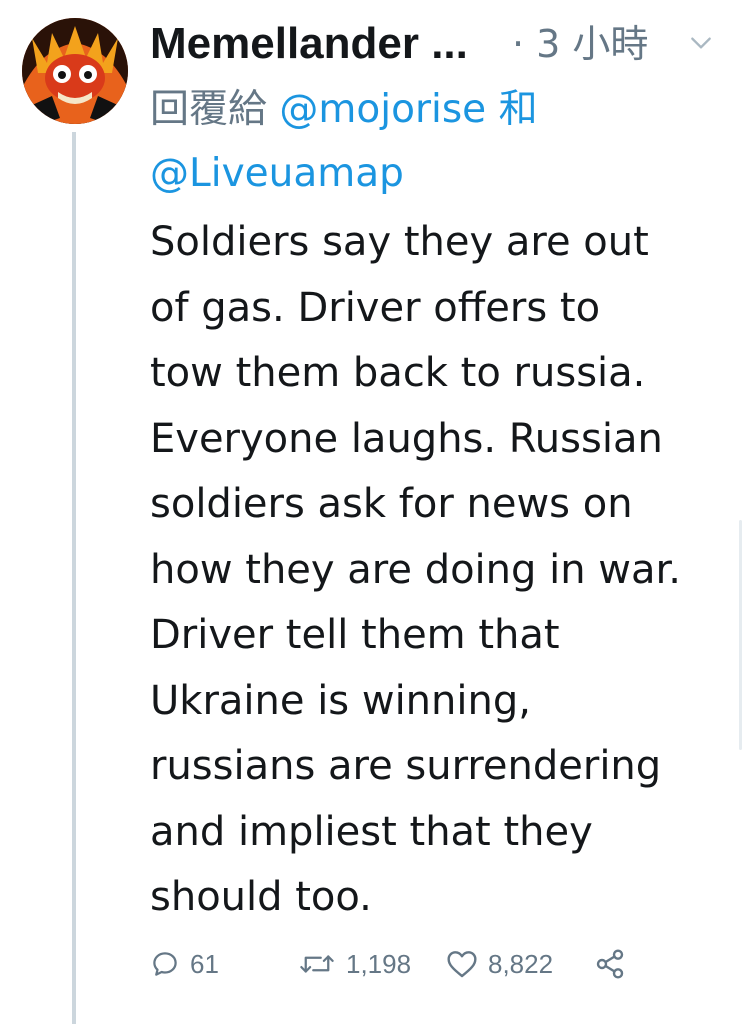 This screenshot has width=744, height=1024. I want to click on retweet-icon, so click(317, 964).